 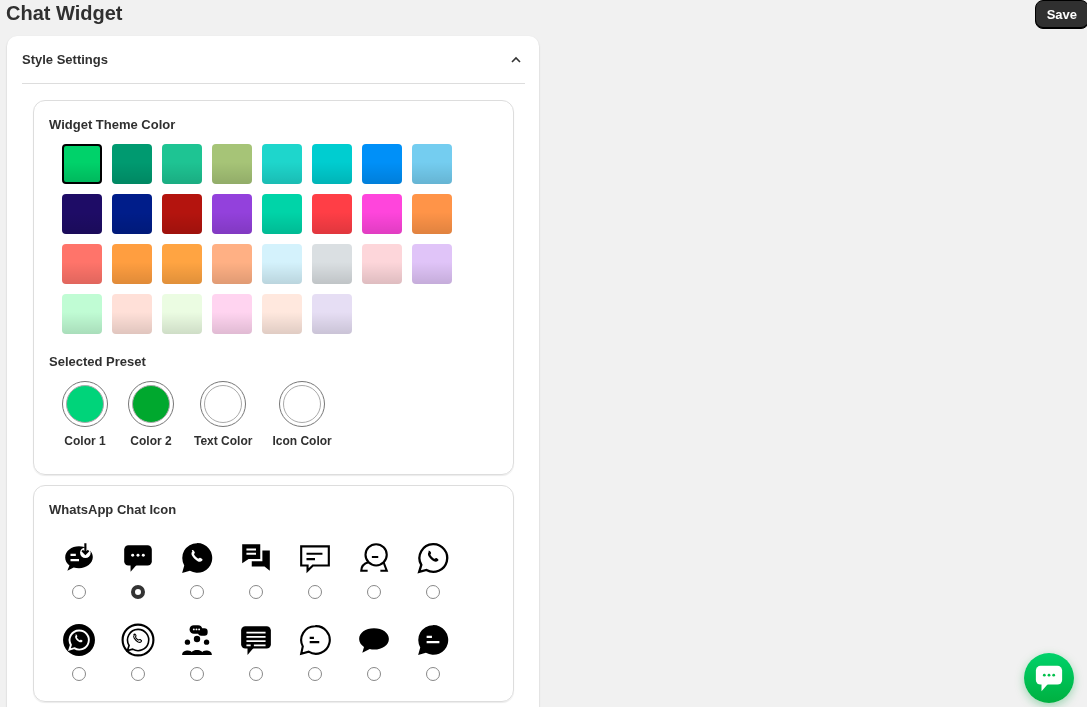 What do you see at coordinates (137, 640) in the screenshot?
I see `phone-circle-outline-icon` at bounding box center [137, 640].